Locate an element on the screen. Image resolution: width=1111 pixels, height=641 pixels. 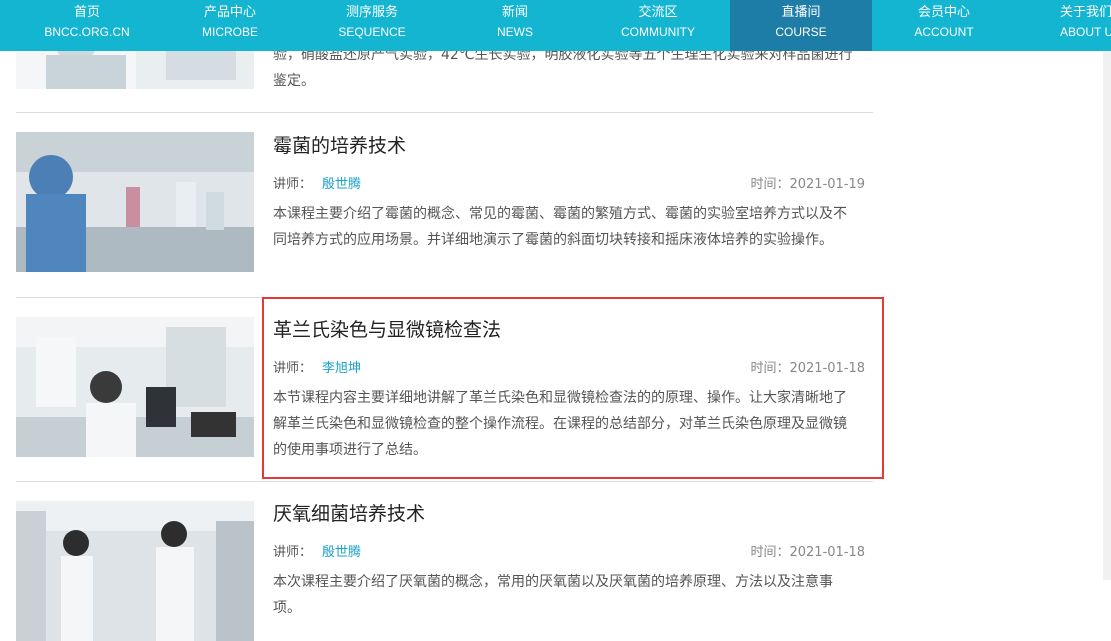
nav-home: 首页 BNCC.ORG.CN is located at coordinates (87, 25).